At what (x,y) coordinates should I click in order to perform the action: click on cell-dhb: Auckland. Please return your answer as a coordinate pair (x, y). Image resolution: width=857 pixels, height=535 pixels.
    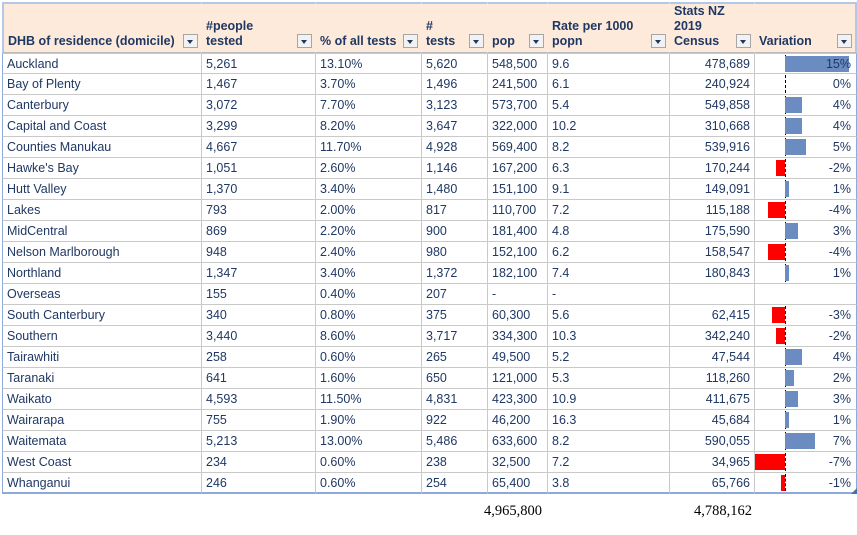
    Looking at the image, I should click on (102, 63).